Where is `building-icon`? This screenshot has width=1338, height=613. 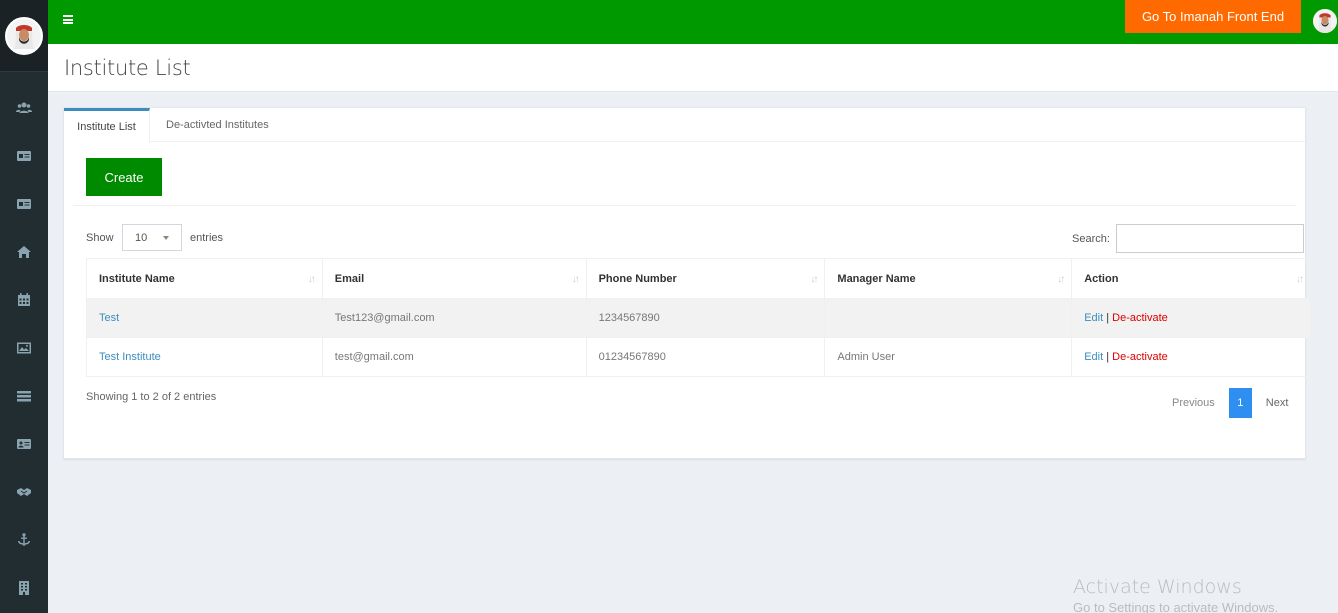
building-icon is located at coordinates (24, 588).